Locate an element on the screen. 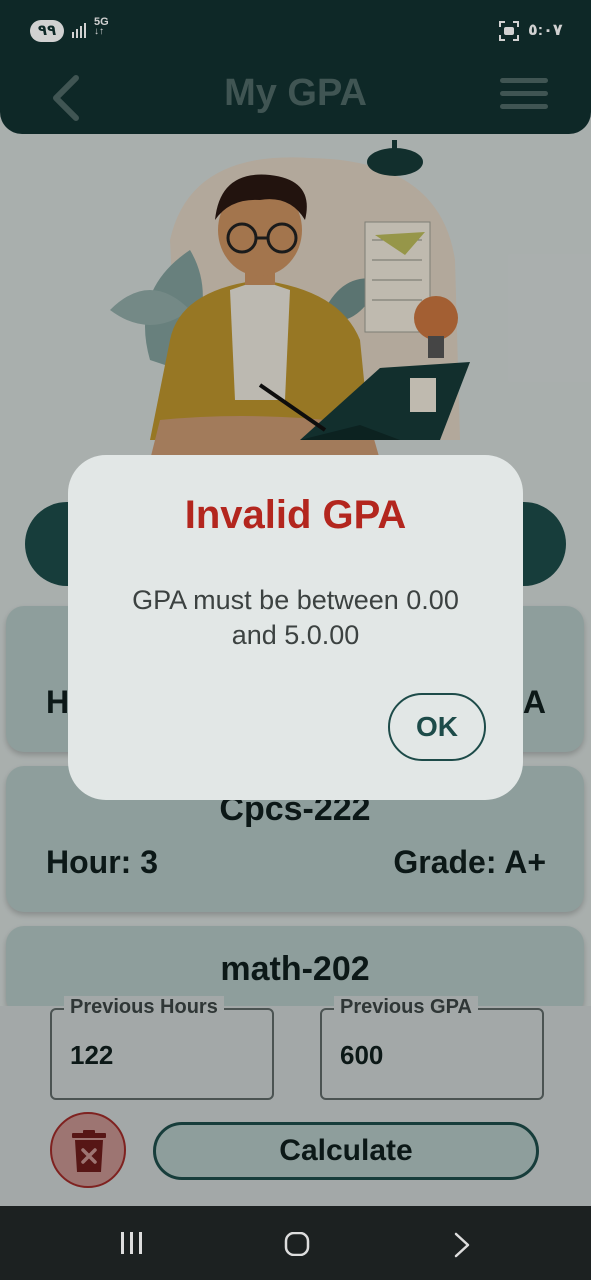 The width and height of the screenshot is (591, 1280). ok-button: OK is located at coordinates (437, 727).